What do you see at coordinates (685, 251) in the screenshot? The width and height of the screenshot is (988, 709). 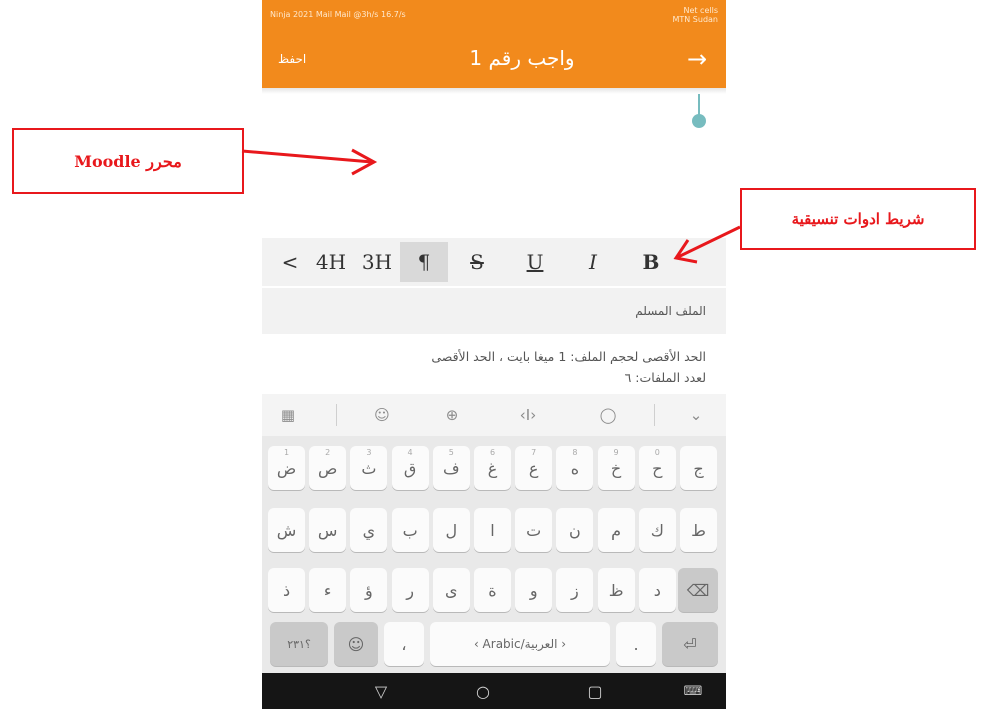 I see `toolbar-arrow-head` at bounding box center [685, 251].